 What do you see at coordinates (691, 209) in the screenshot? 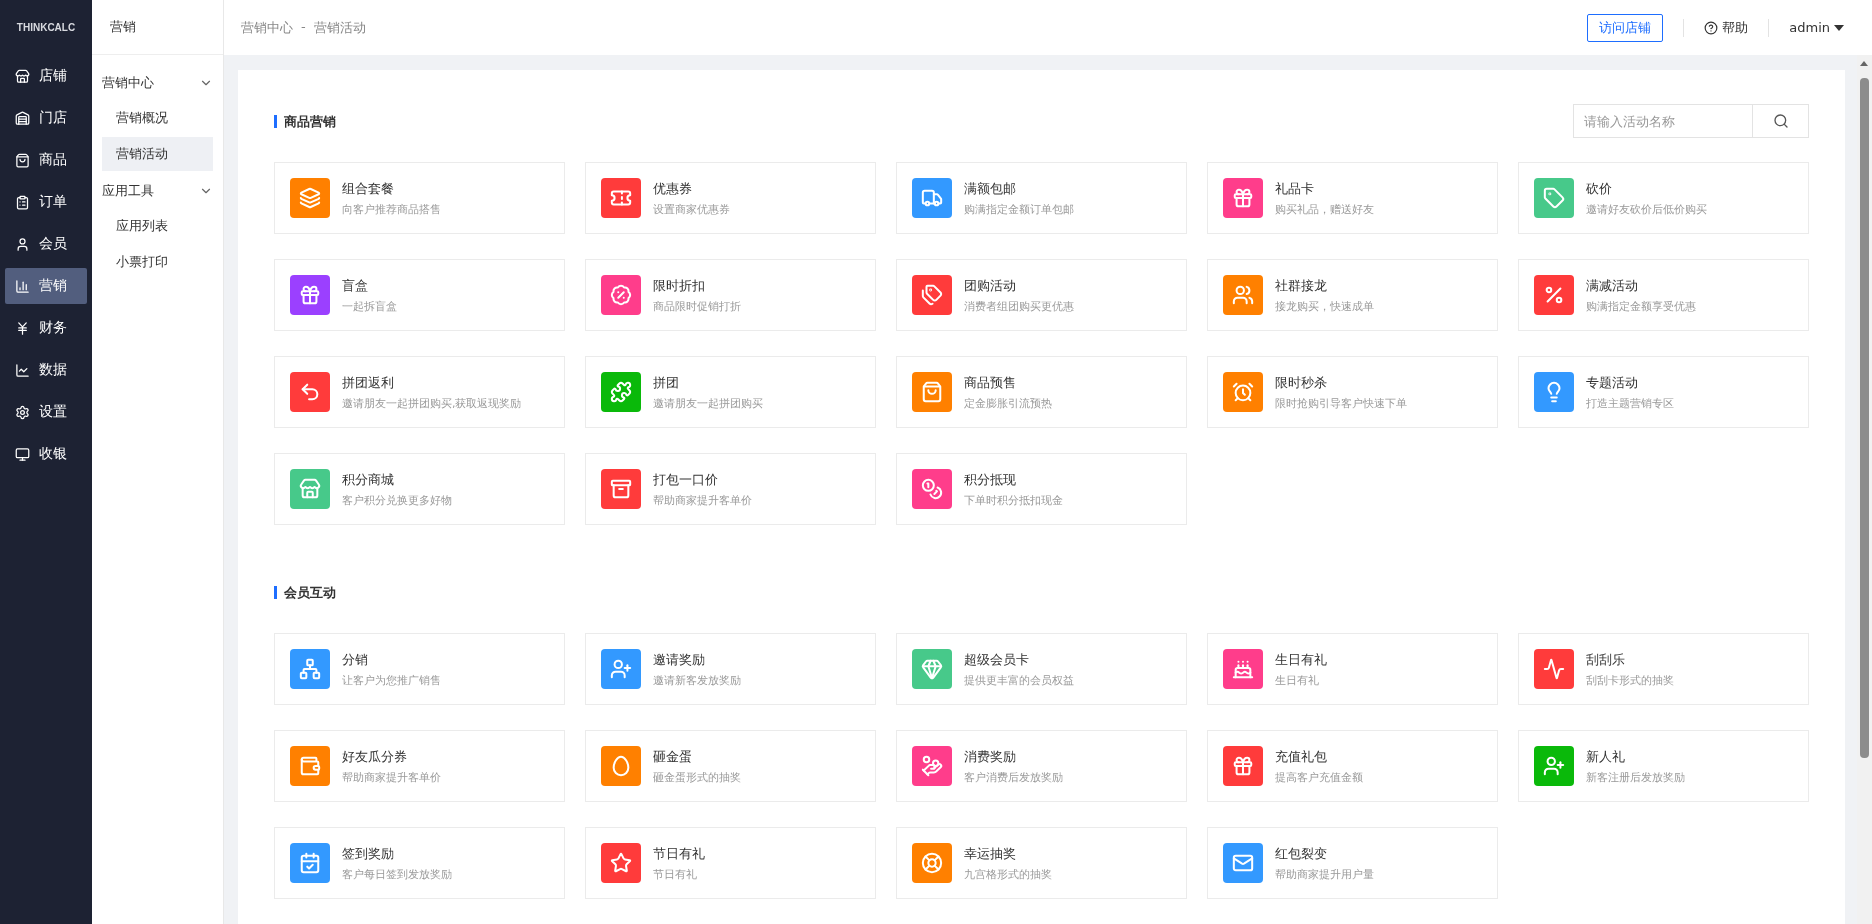
I see `activity-description: 设置商家优惠券` at bounding box center [691, 209].